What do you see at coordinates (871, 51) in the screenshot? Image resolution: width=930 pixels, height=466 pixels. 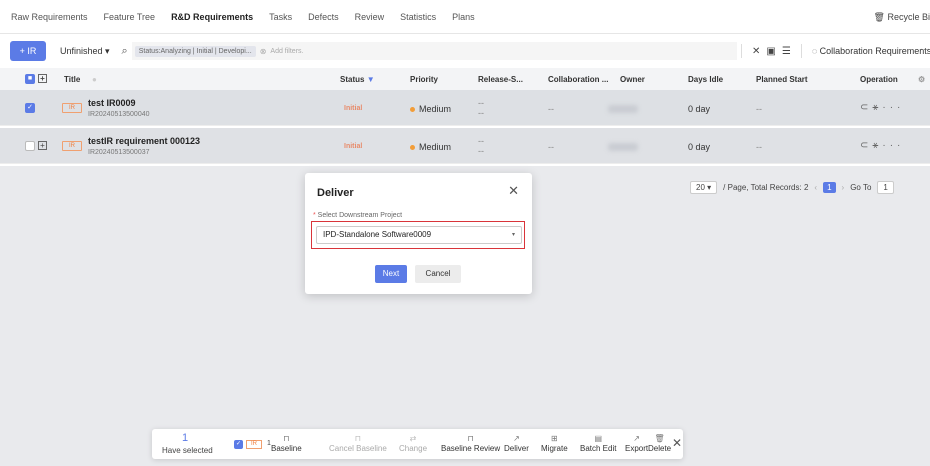 I see `collaboration-requirements-button: ◌ Collaboration Requirements` at bounding box center [871, 51].